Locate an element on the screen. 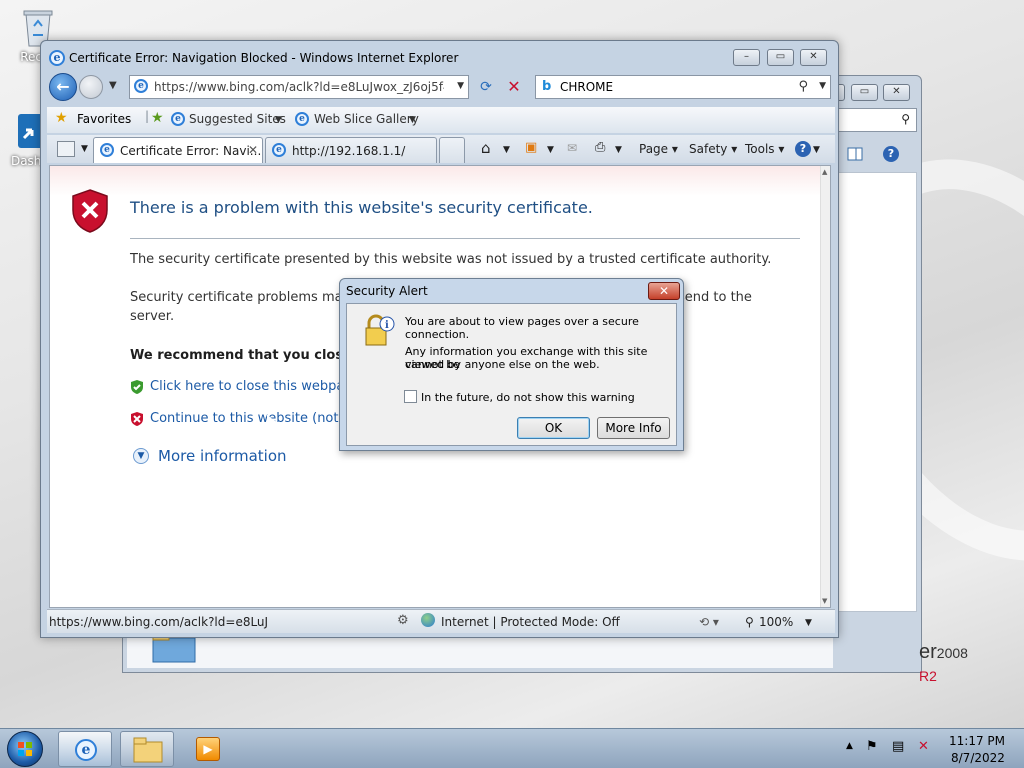 The image size is (1024, 768). dont-show-checkbox is located at coordinates (410, 396).